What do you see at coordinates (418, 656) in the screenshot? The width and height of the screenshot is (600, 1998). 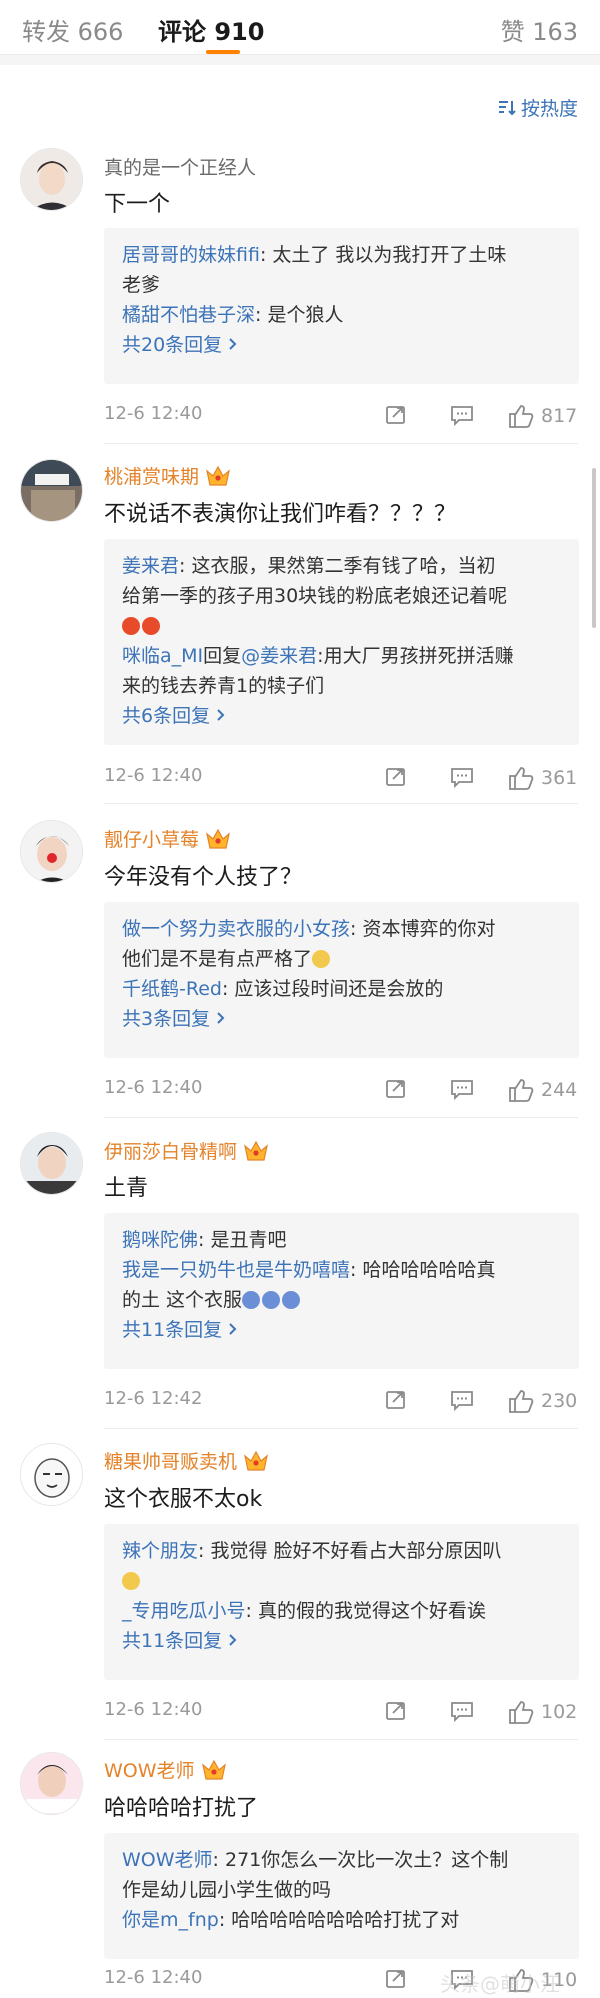 I see `reply-text: 用大厂男孩拼死拼活赚` at bounding box center [418, 656].